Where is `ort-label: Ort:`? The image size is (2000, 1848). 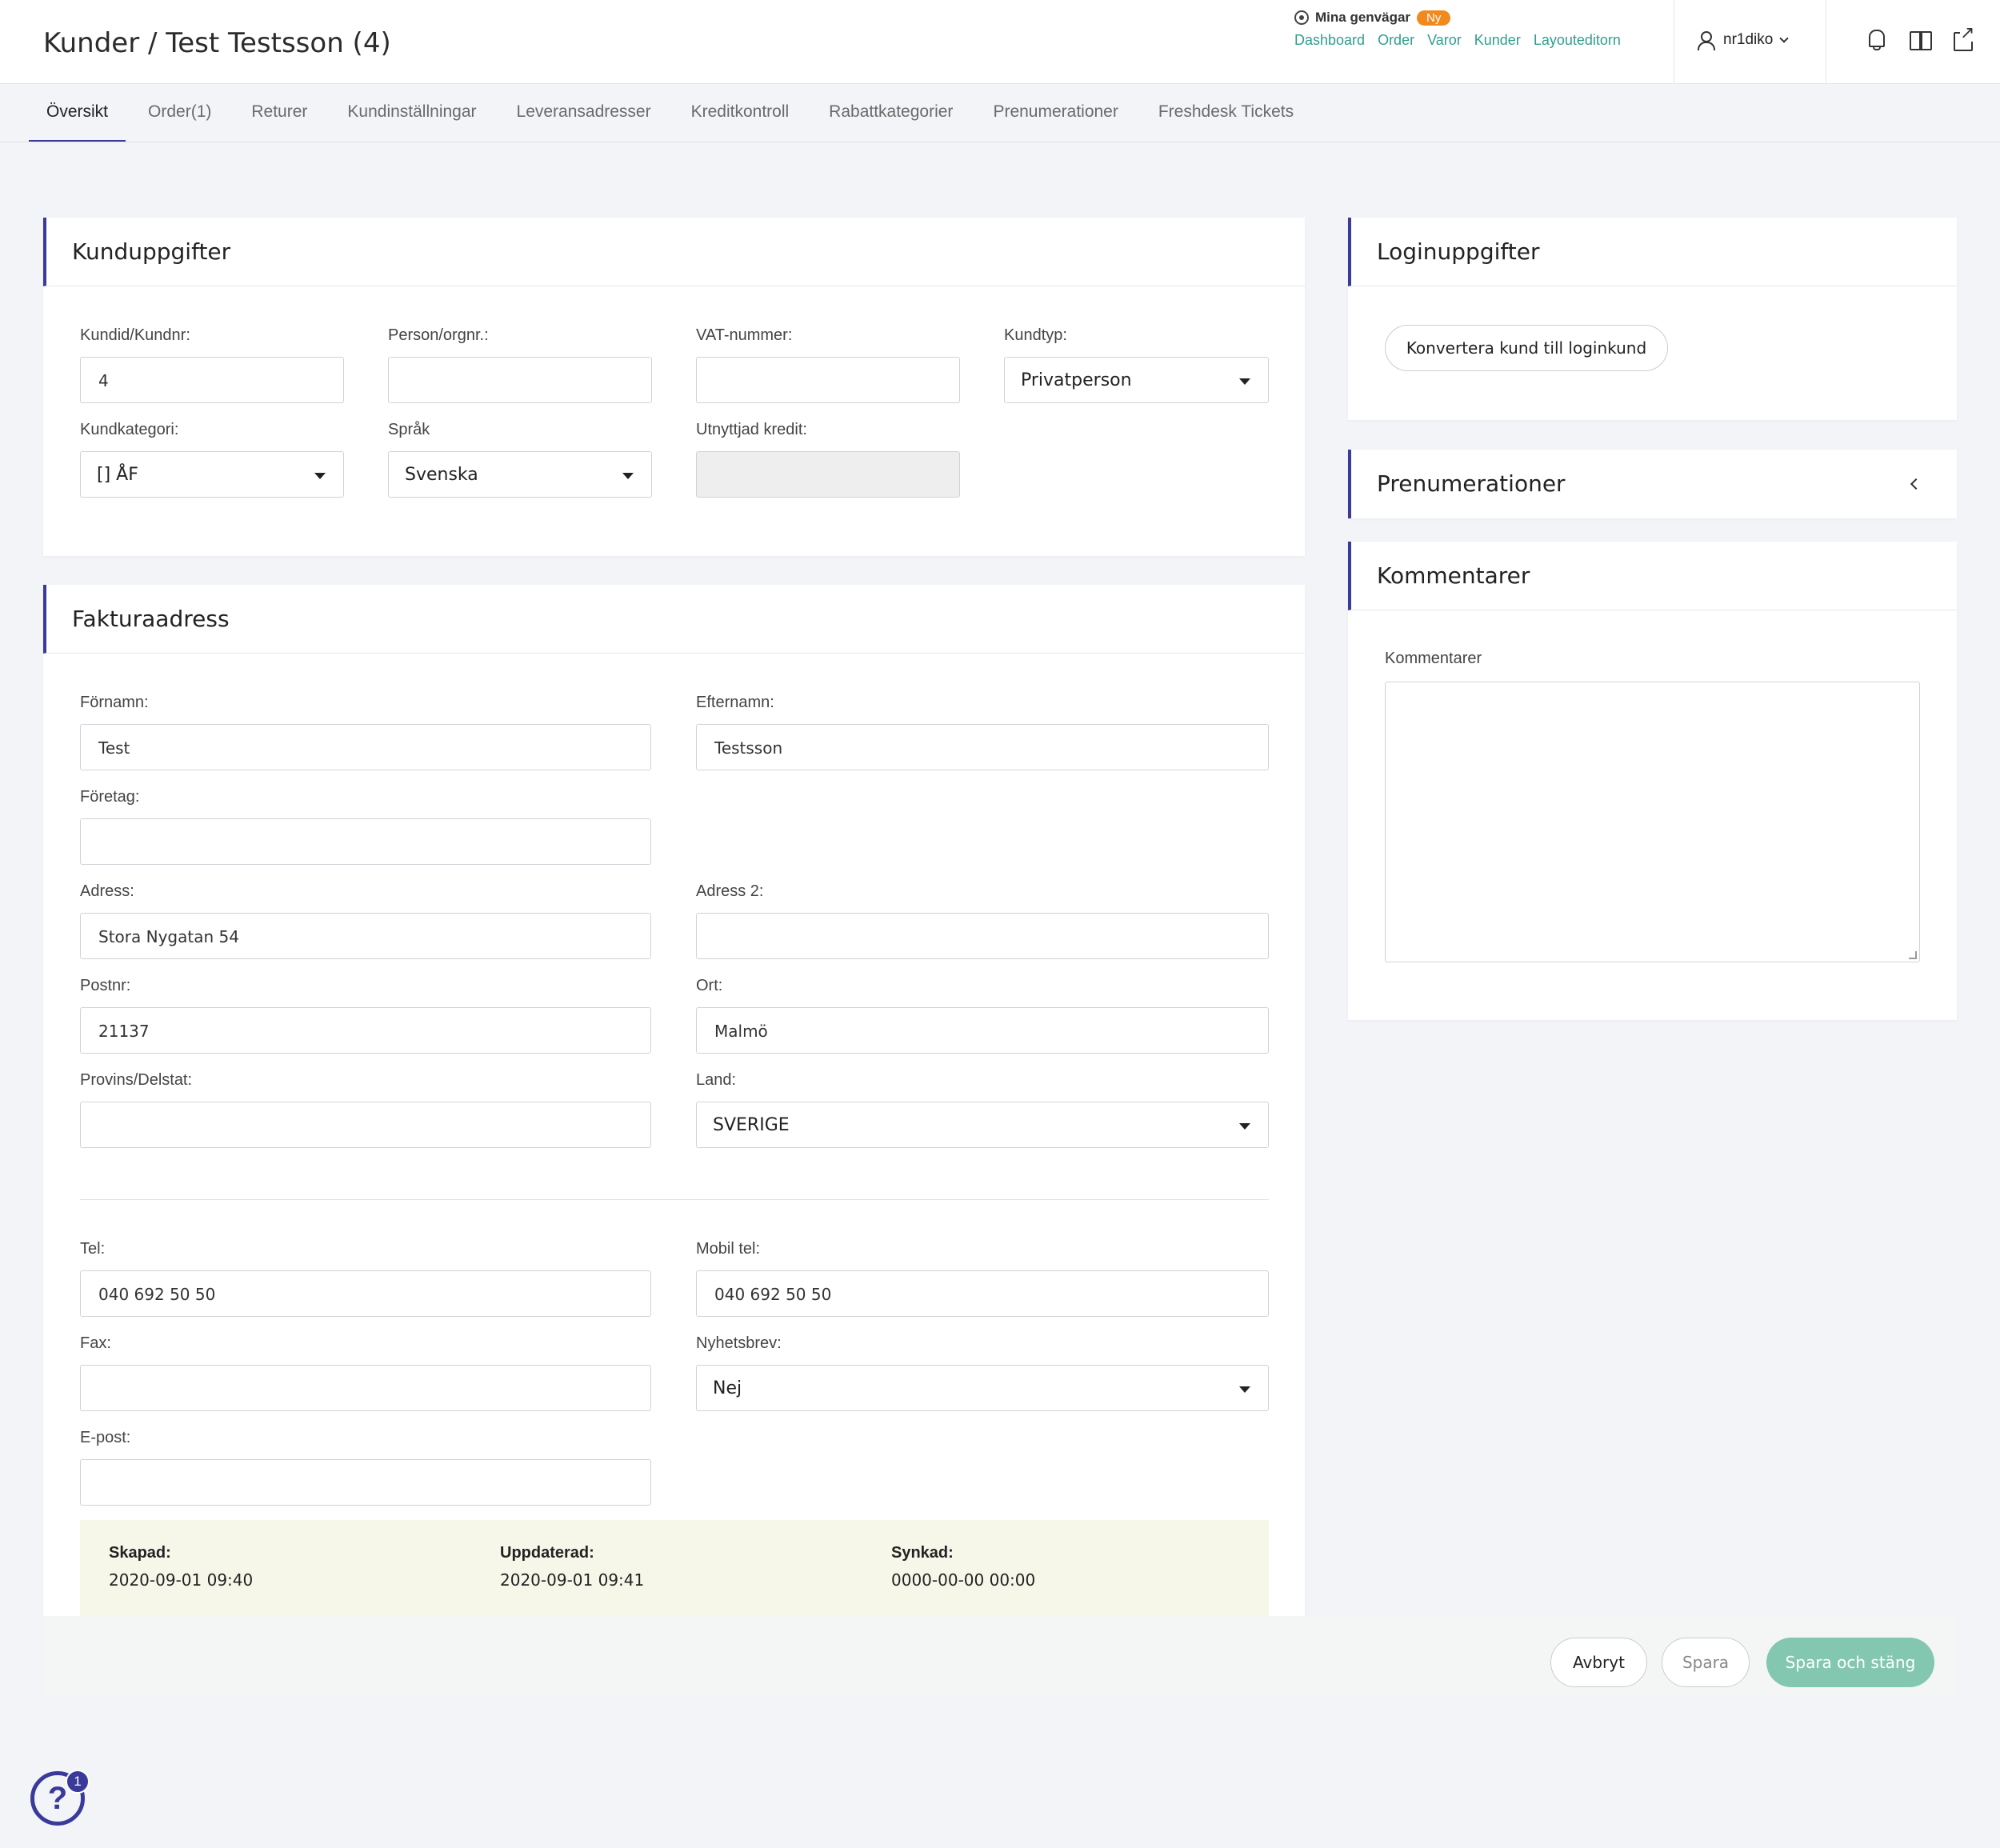 ort-label: Ort: is located at coordinates (709, 985).